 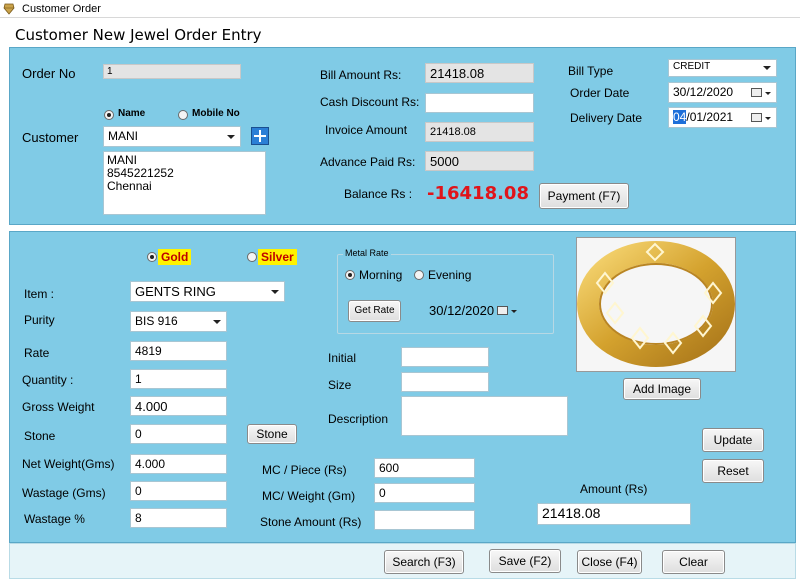 I want to click on item-select: GENTS RING, so click(x=207, y=291).